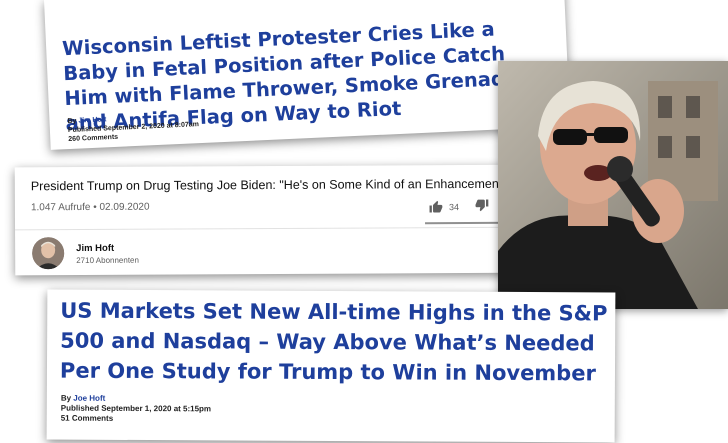 This screenshot has height=443, width=728. I want to click on thumbs-up-icon, so click(436, 206).